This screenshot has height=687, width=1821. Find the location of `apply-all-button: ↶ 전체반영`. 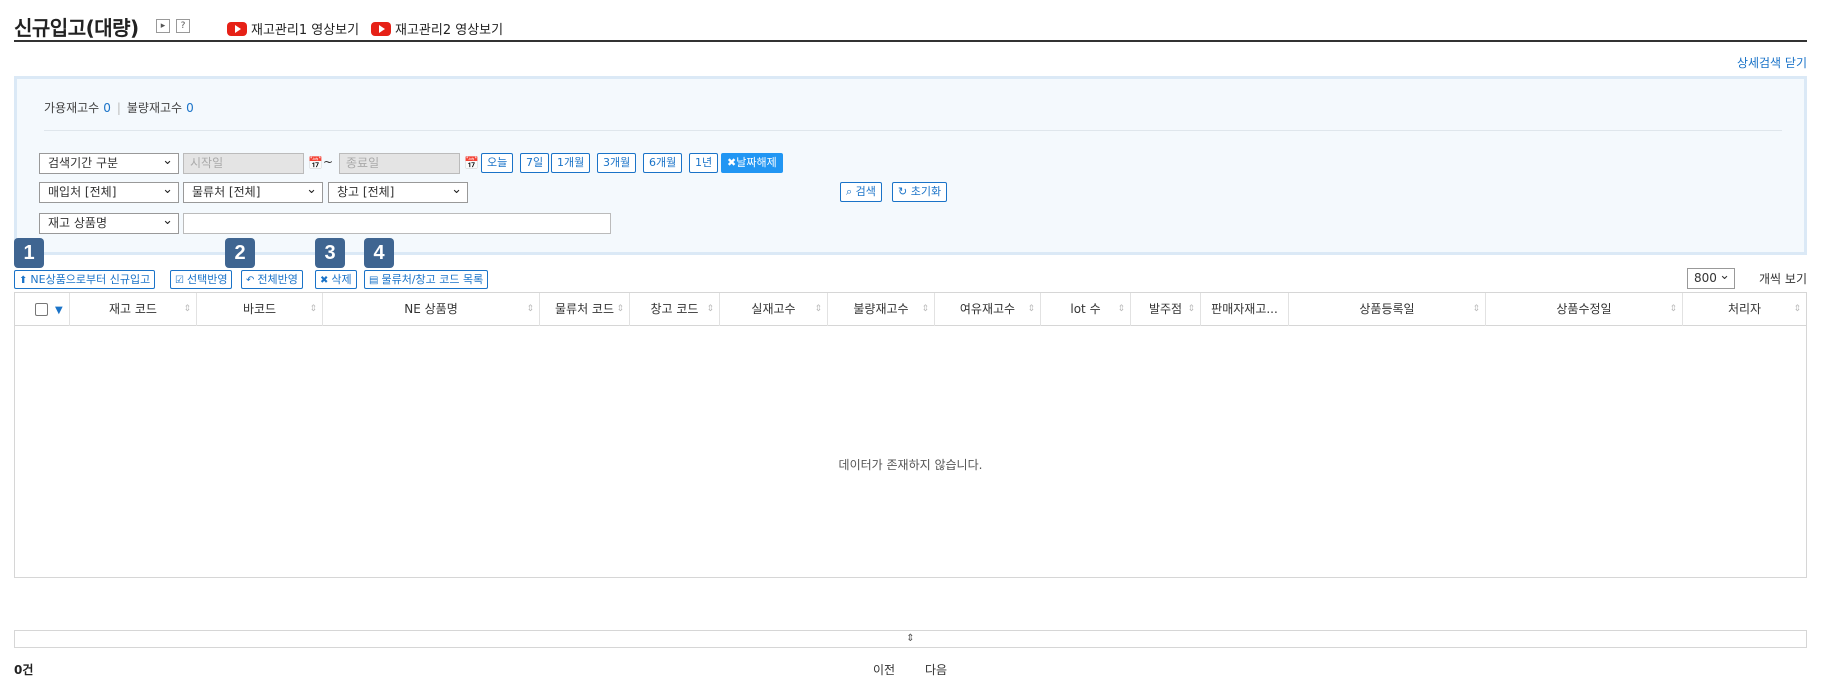

apply-all-button: ↶ 전체반영 is located at coordinates (272, 279).